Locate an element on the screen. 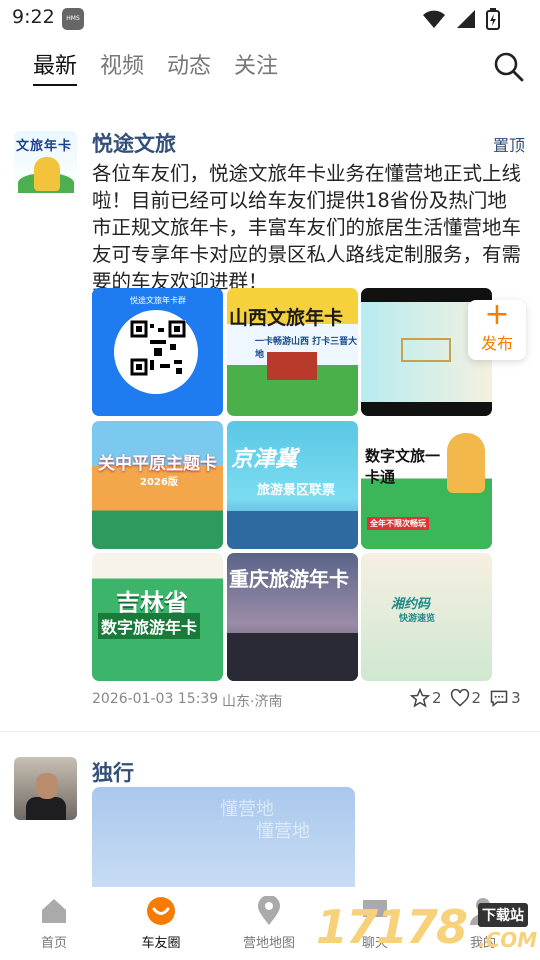 The width and height of the screenshot is (540, 960). like-count: 2 is located at coordinates (476, 698).